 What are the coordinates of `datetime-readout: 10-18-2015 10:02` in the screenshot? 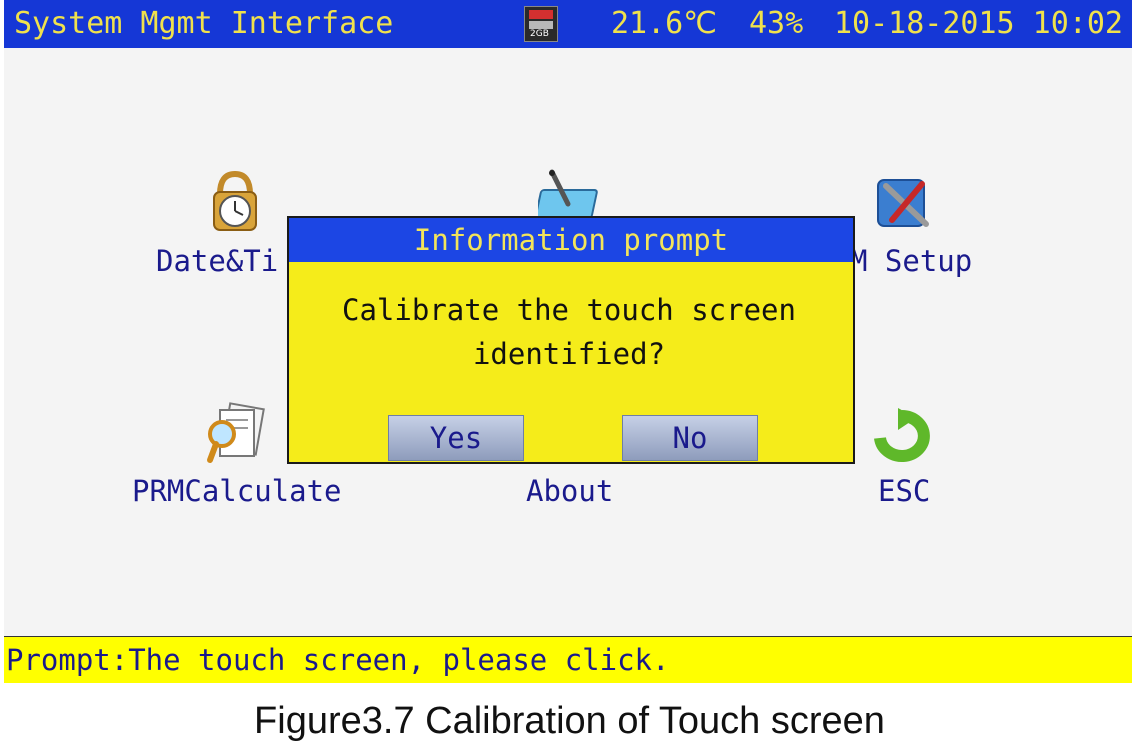 It's located at (978, 23).